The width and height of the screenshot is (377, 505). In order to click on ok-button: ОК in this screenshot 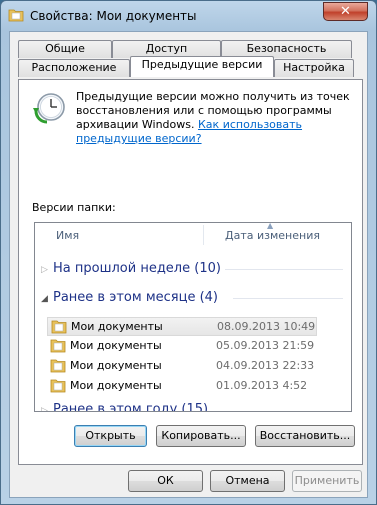, I will do `click(165, 481)`.